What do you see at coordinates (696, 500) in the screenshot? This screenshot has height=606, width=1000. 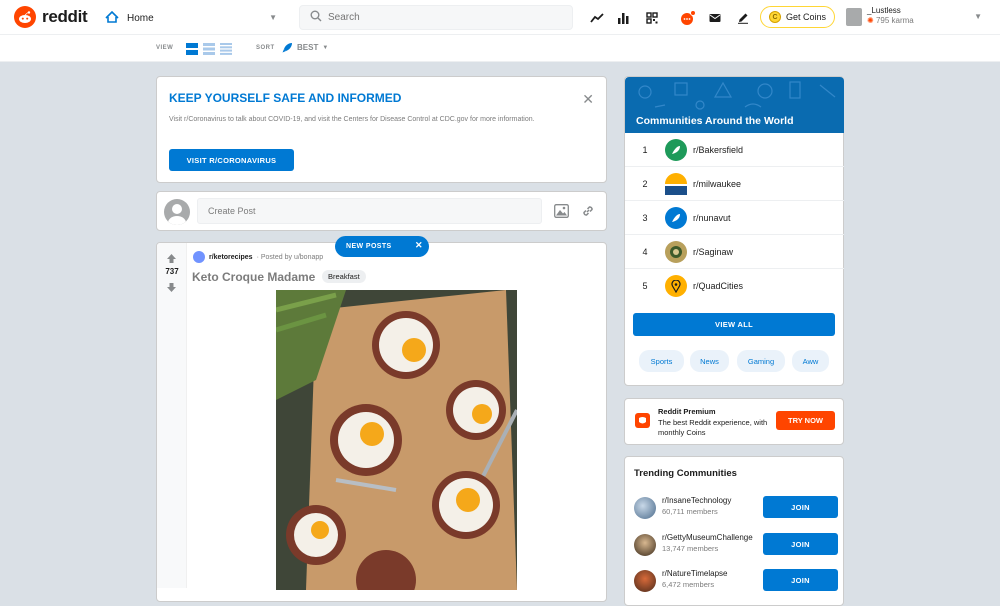 I see `community-name: r/InsaneTechnology` at bounding box center [696, 500].